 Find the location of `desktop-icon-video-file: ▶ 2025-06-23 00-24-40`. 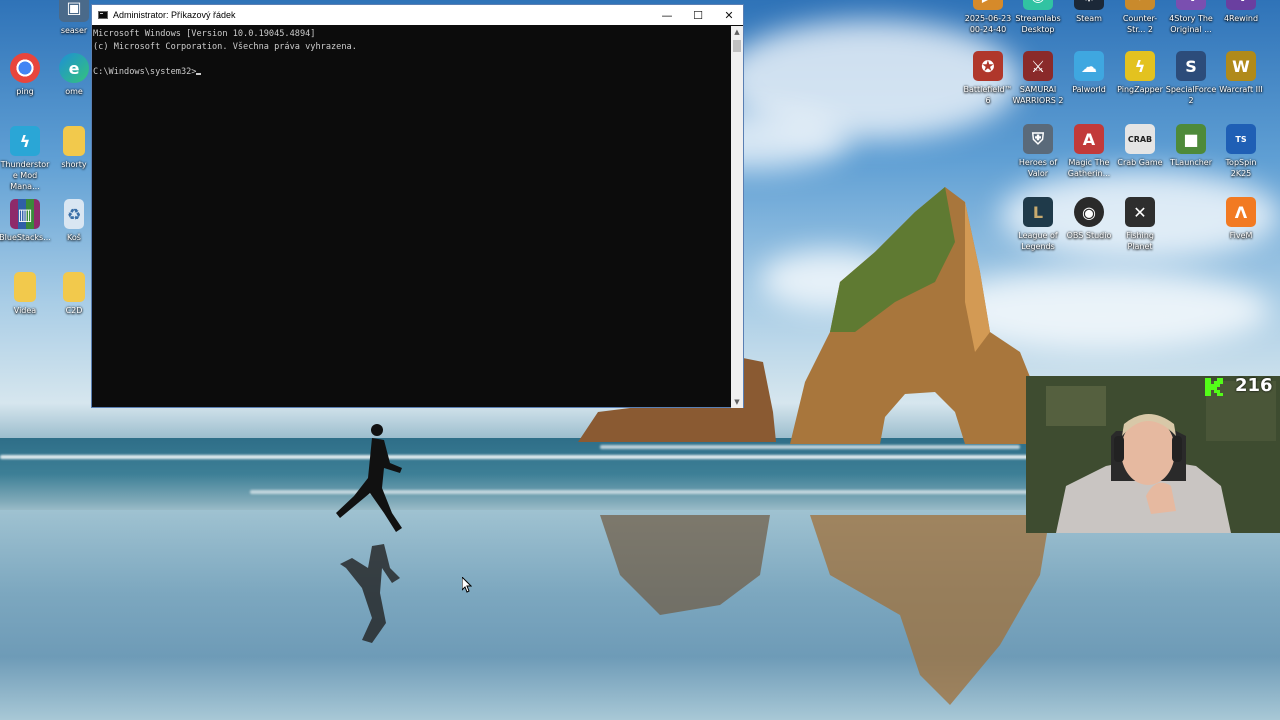

desktop-icon-video-file: ▶ 2025-06-23 00-24-40 is located at coordinates (988, 17).